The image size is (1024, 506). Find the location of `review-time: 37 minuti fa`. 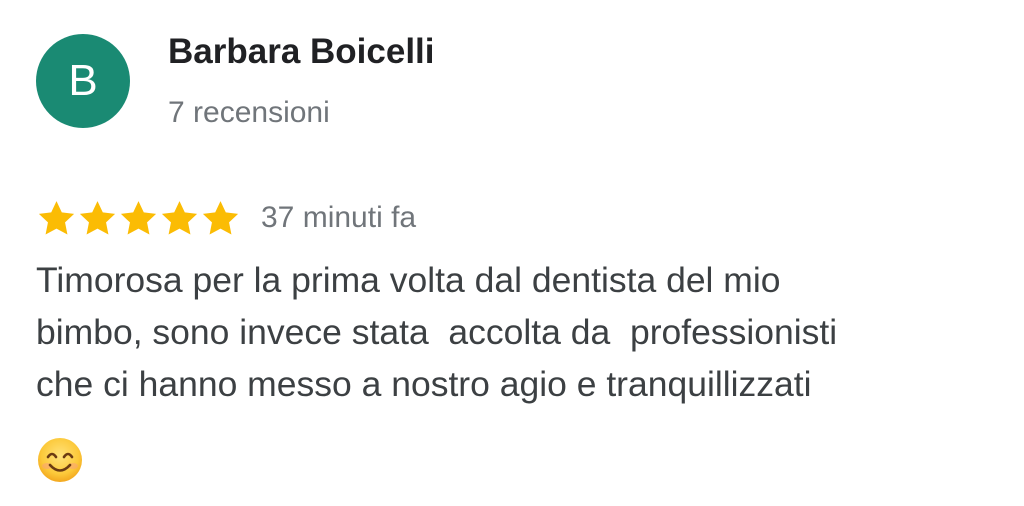

review-time: 37 minuti fa is located at coordinates (339, 217).